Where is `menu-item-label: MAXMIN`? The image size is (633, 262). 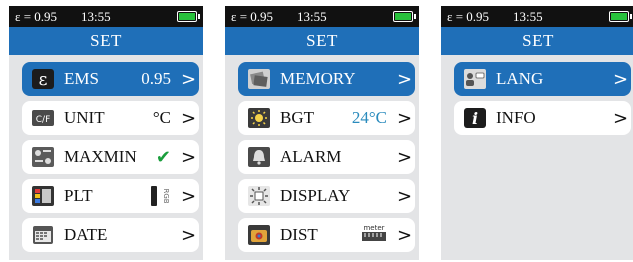
menu-item-label: MAXMIN is located at coordinates (100, 156).